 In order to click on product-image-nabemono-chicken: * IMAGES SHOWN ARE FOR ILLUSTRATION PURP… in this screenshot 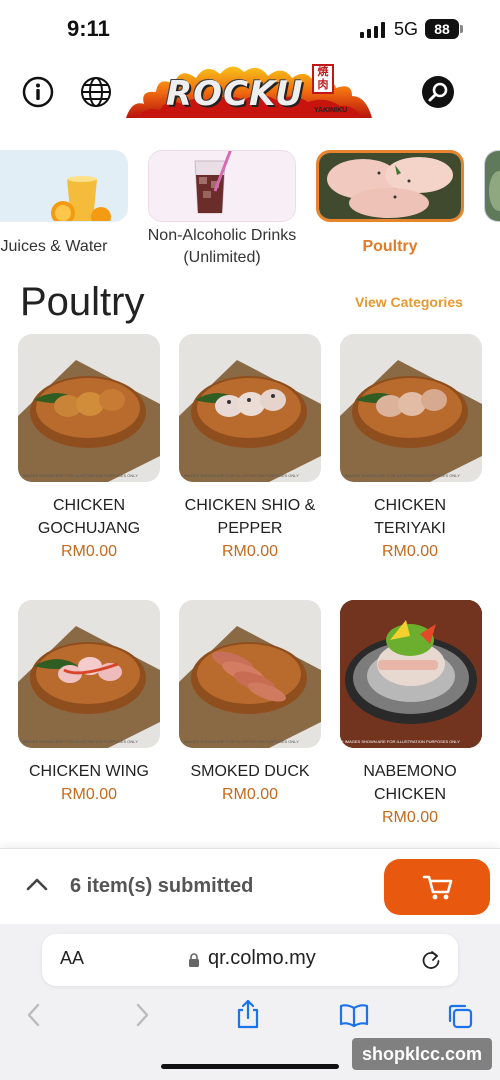, I will do `click(411, 674)`.